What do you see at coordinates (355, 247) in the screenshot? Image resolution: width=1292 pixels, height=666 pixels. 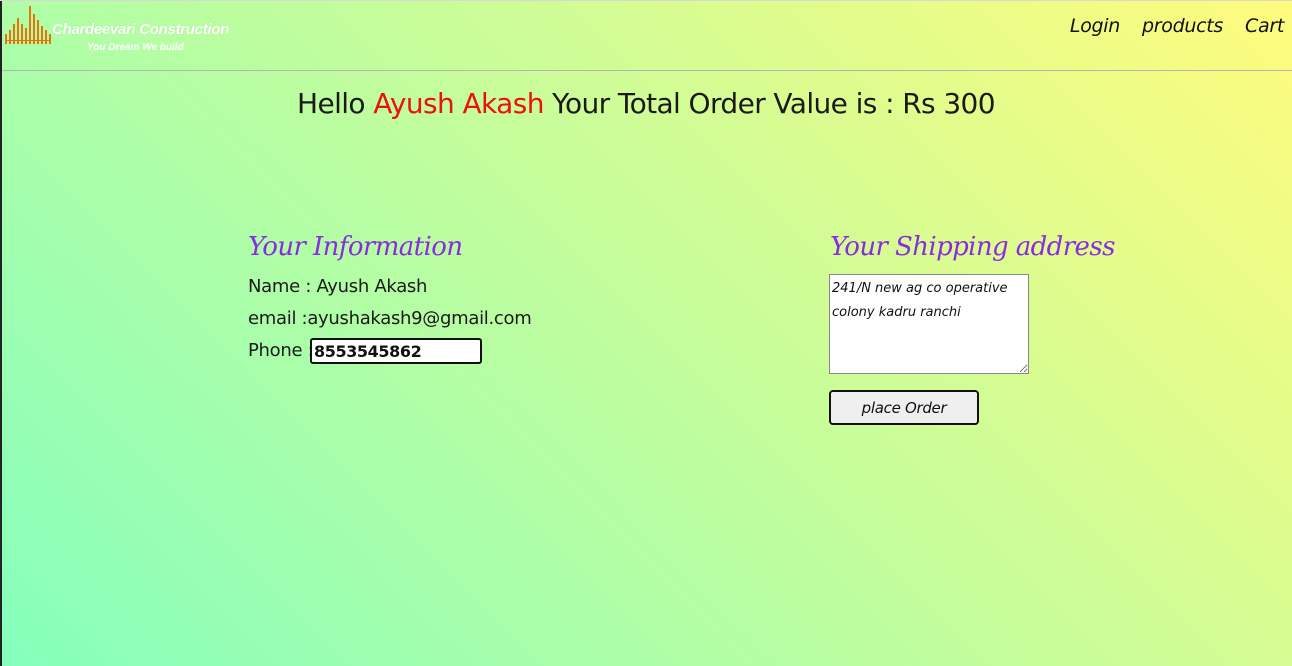 I see `your-information-title: Your Information` at bounding box center [355, 247].